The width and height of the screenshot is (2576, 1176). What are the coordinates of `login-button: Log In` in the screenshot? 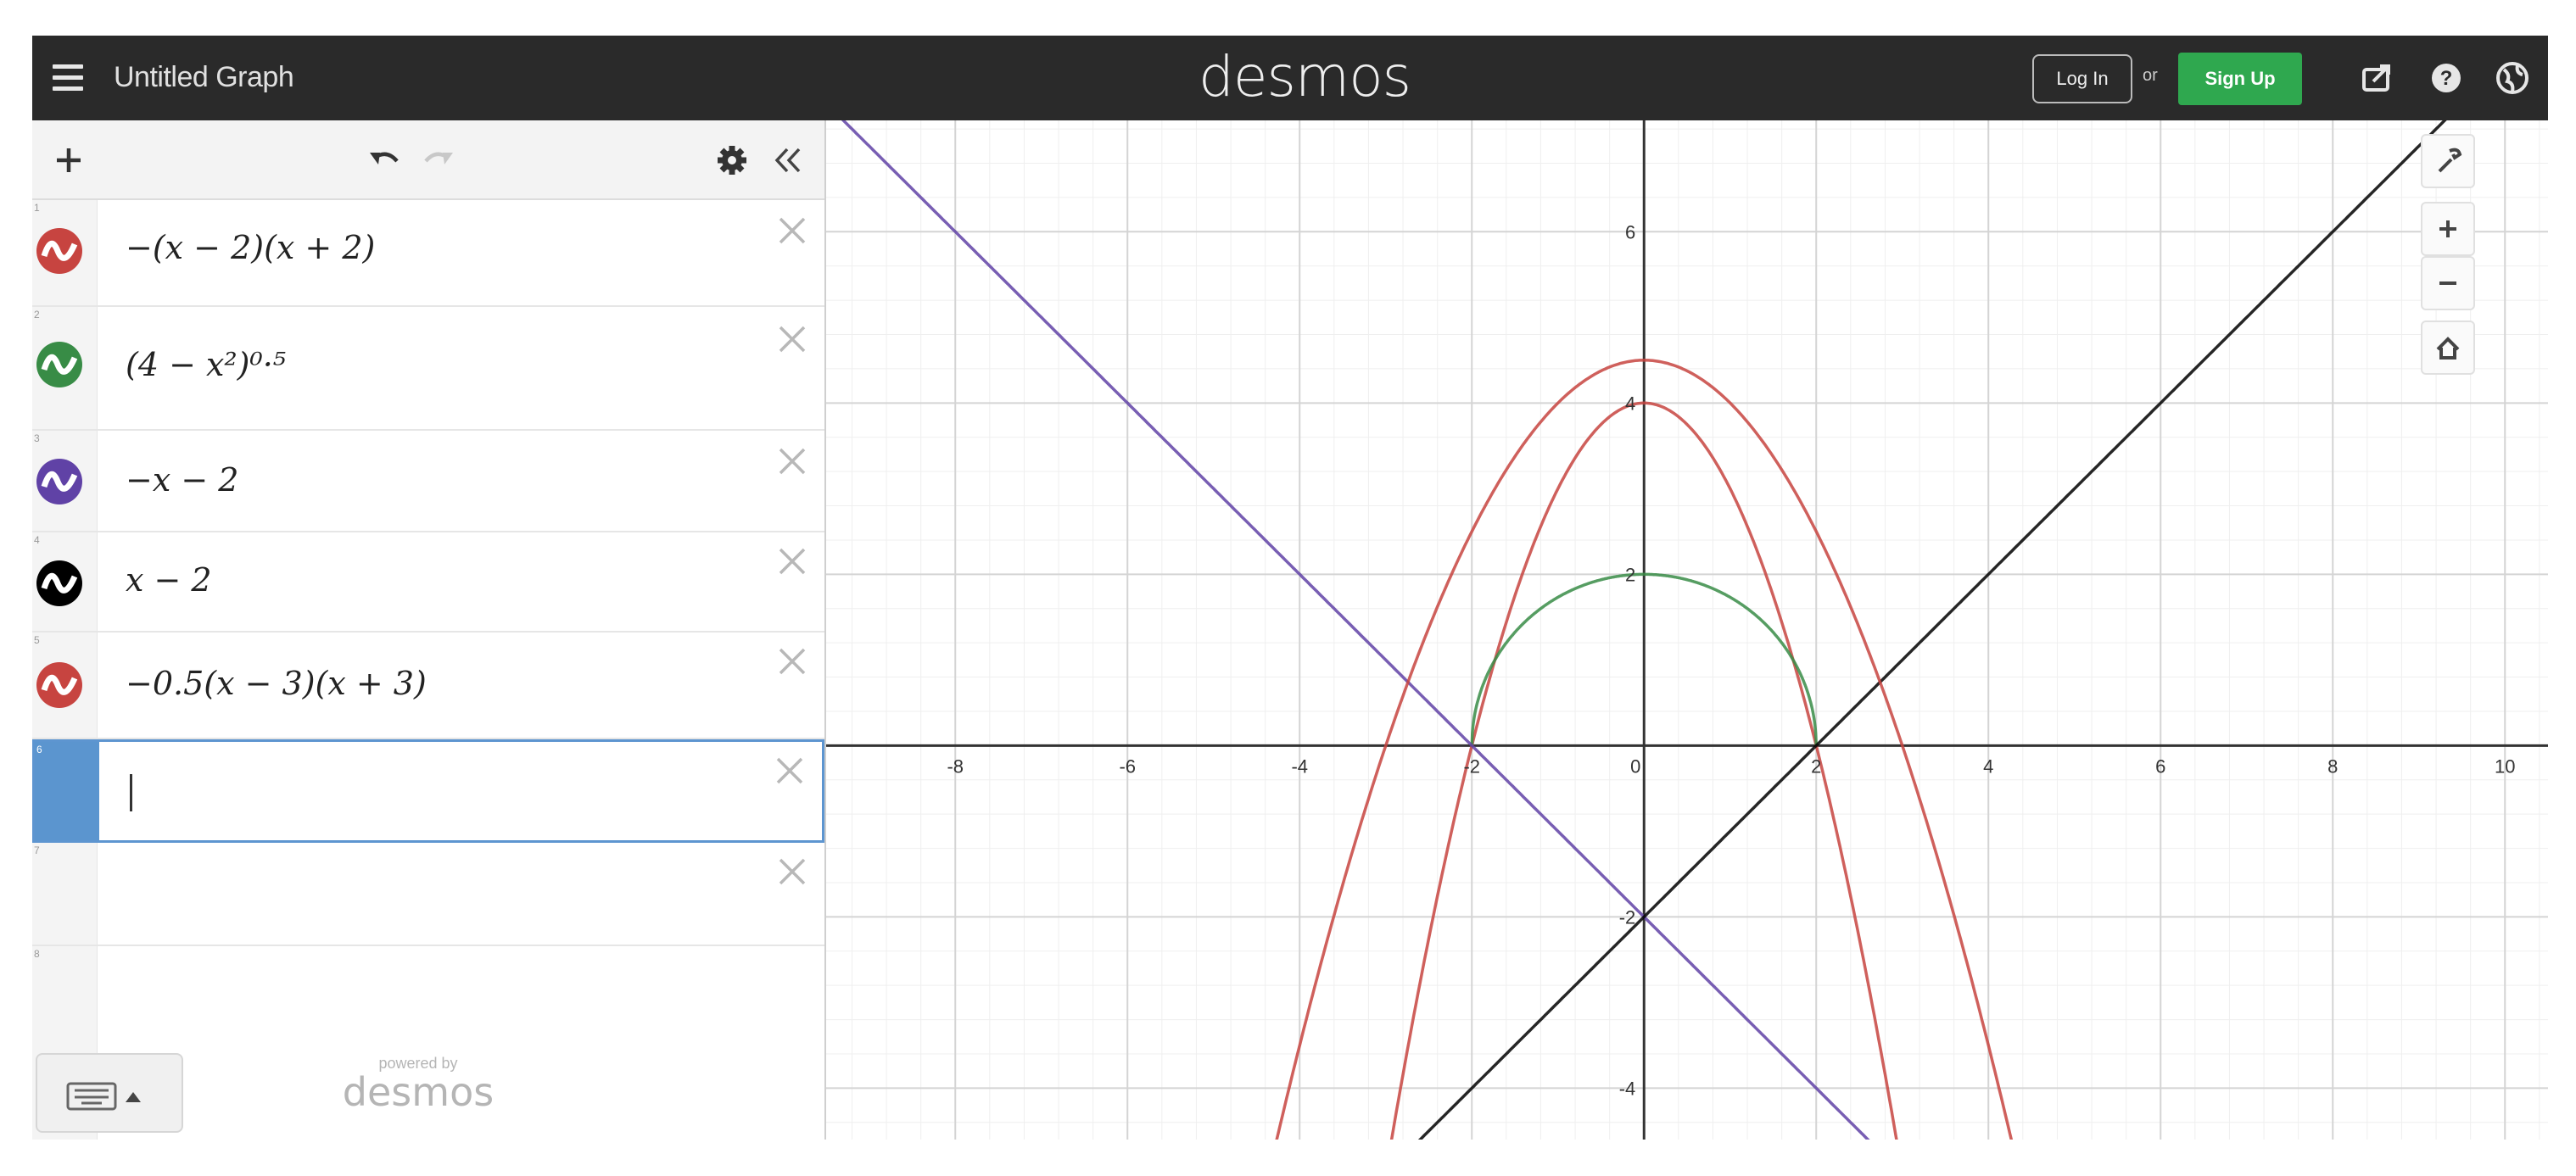 It's located at (2082, 78).